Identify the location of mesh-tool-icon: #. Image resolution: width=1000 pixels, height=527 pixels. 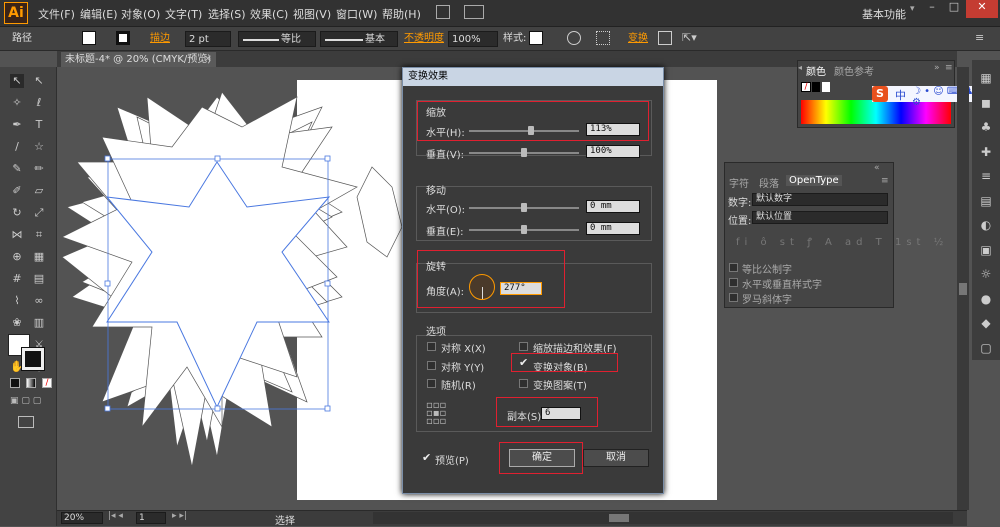
(17, 279).